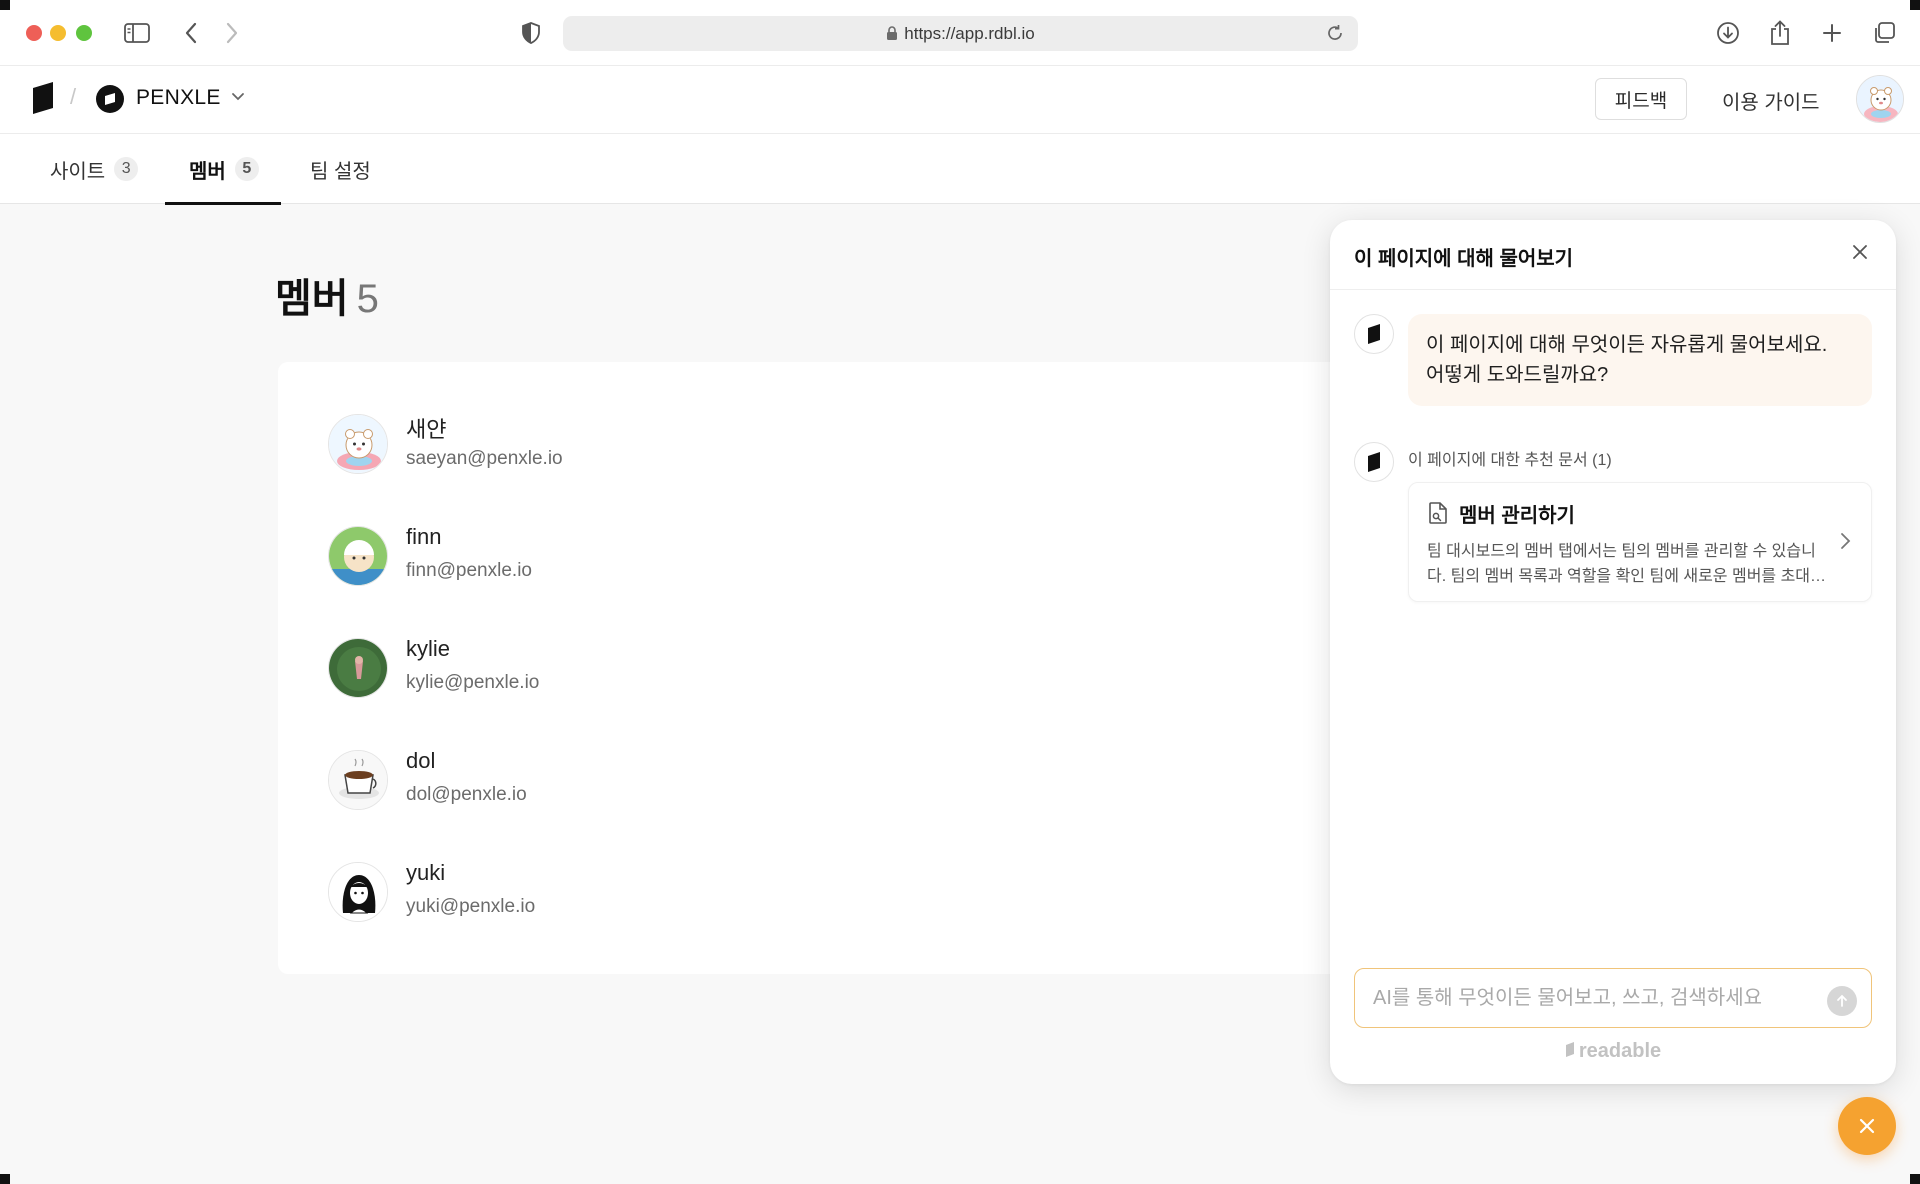  What do you see at coordinates (1583, 998) in the screenshot?
I see `chat-input` at bounding box center [1583, 998].